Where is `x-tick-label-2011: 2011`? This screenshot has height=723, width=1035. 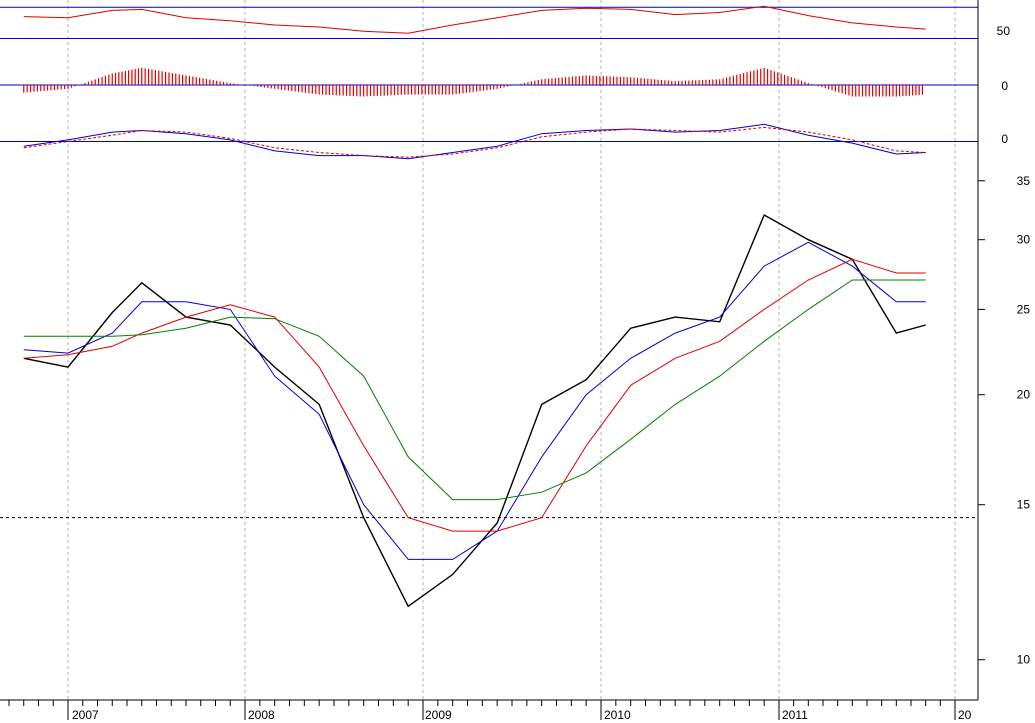 x-tick-label-2011: 2011 is located at coordinates (795, 715).